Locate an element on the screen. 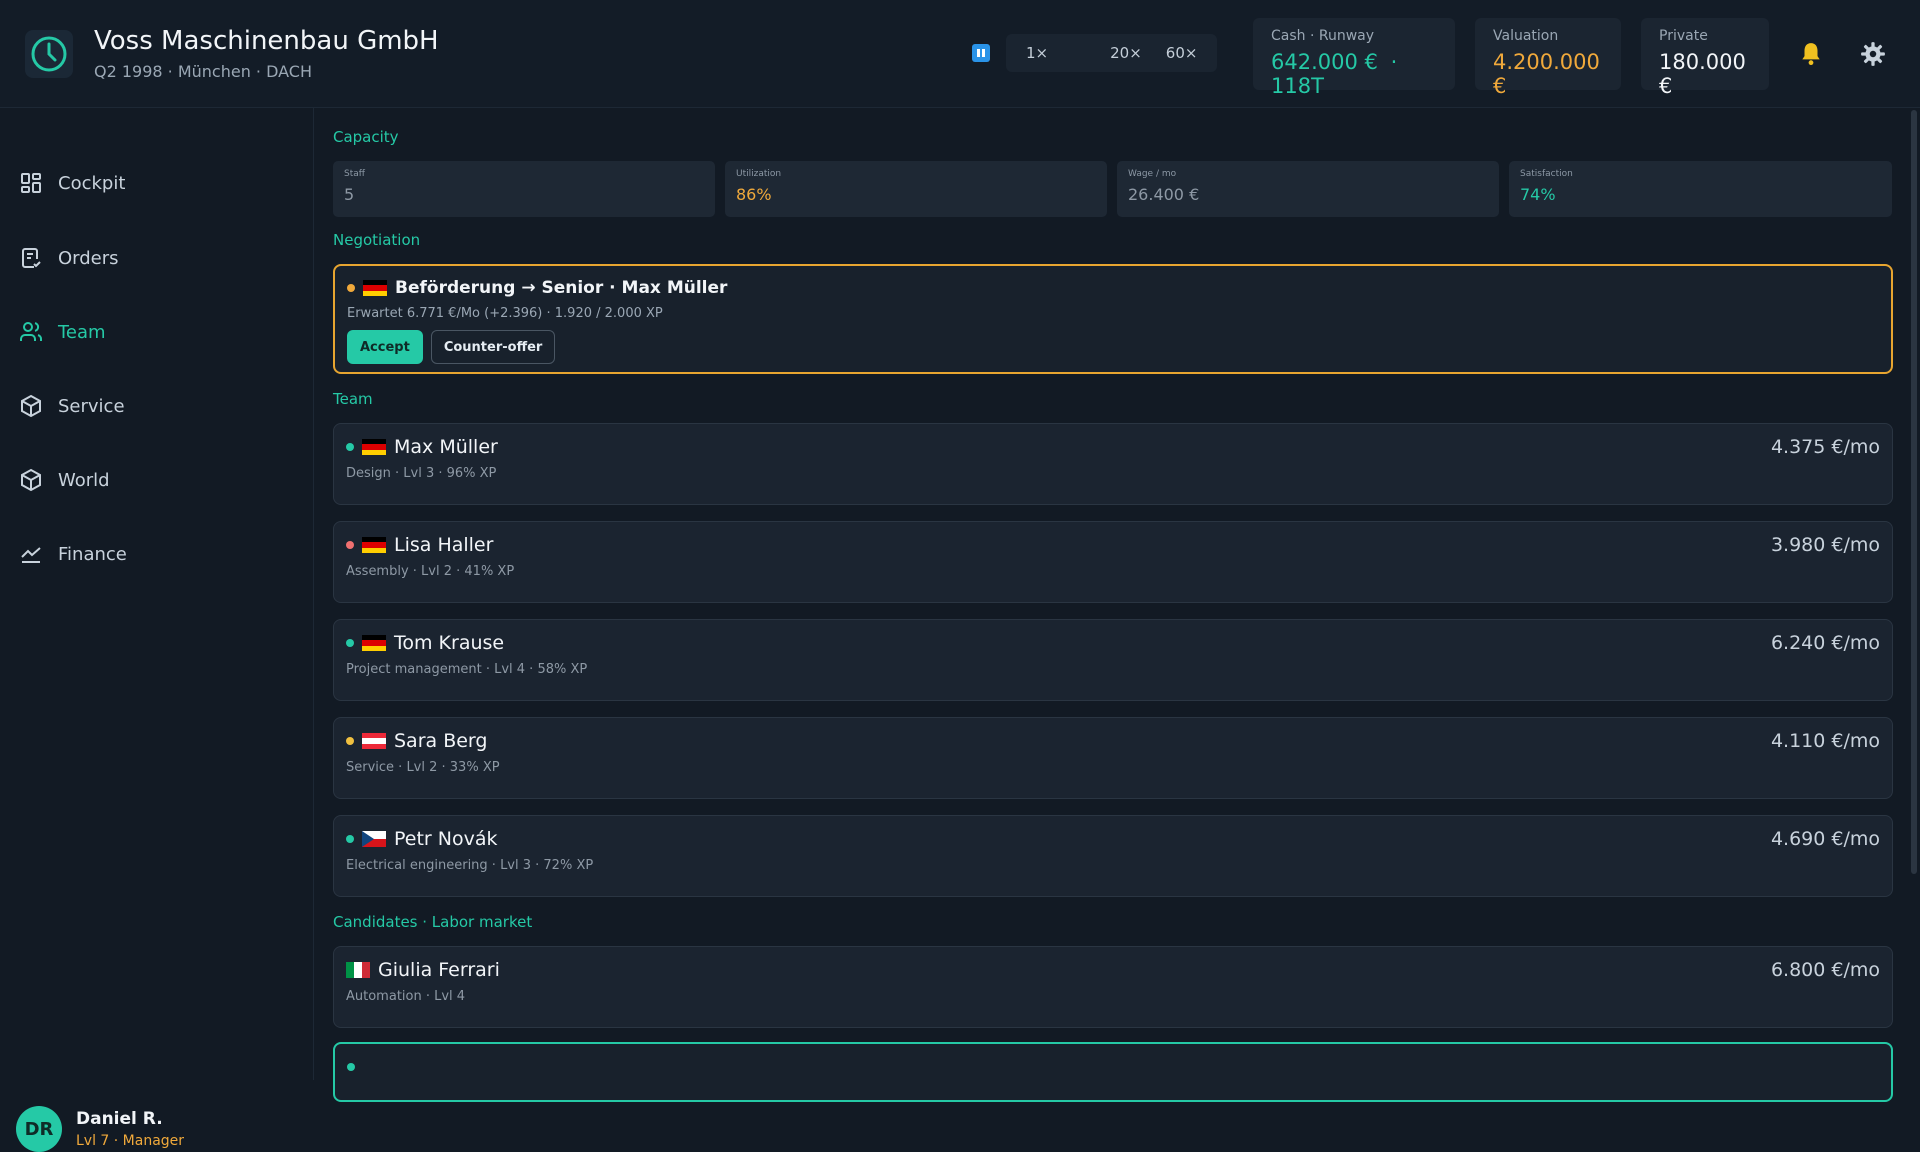 The height and width of the screenshot is (1152, 1920). cash-value: 642.000 € · 118T is located at coordinates (1334, 74).